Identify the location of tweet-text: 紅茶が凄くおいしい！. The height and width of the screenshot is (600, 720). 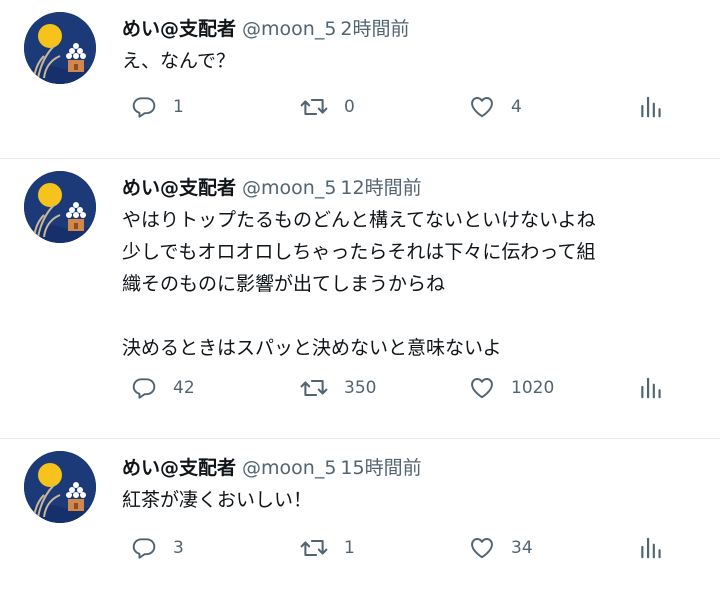
(217, 500).